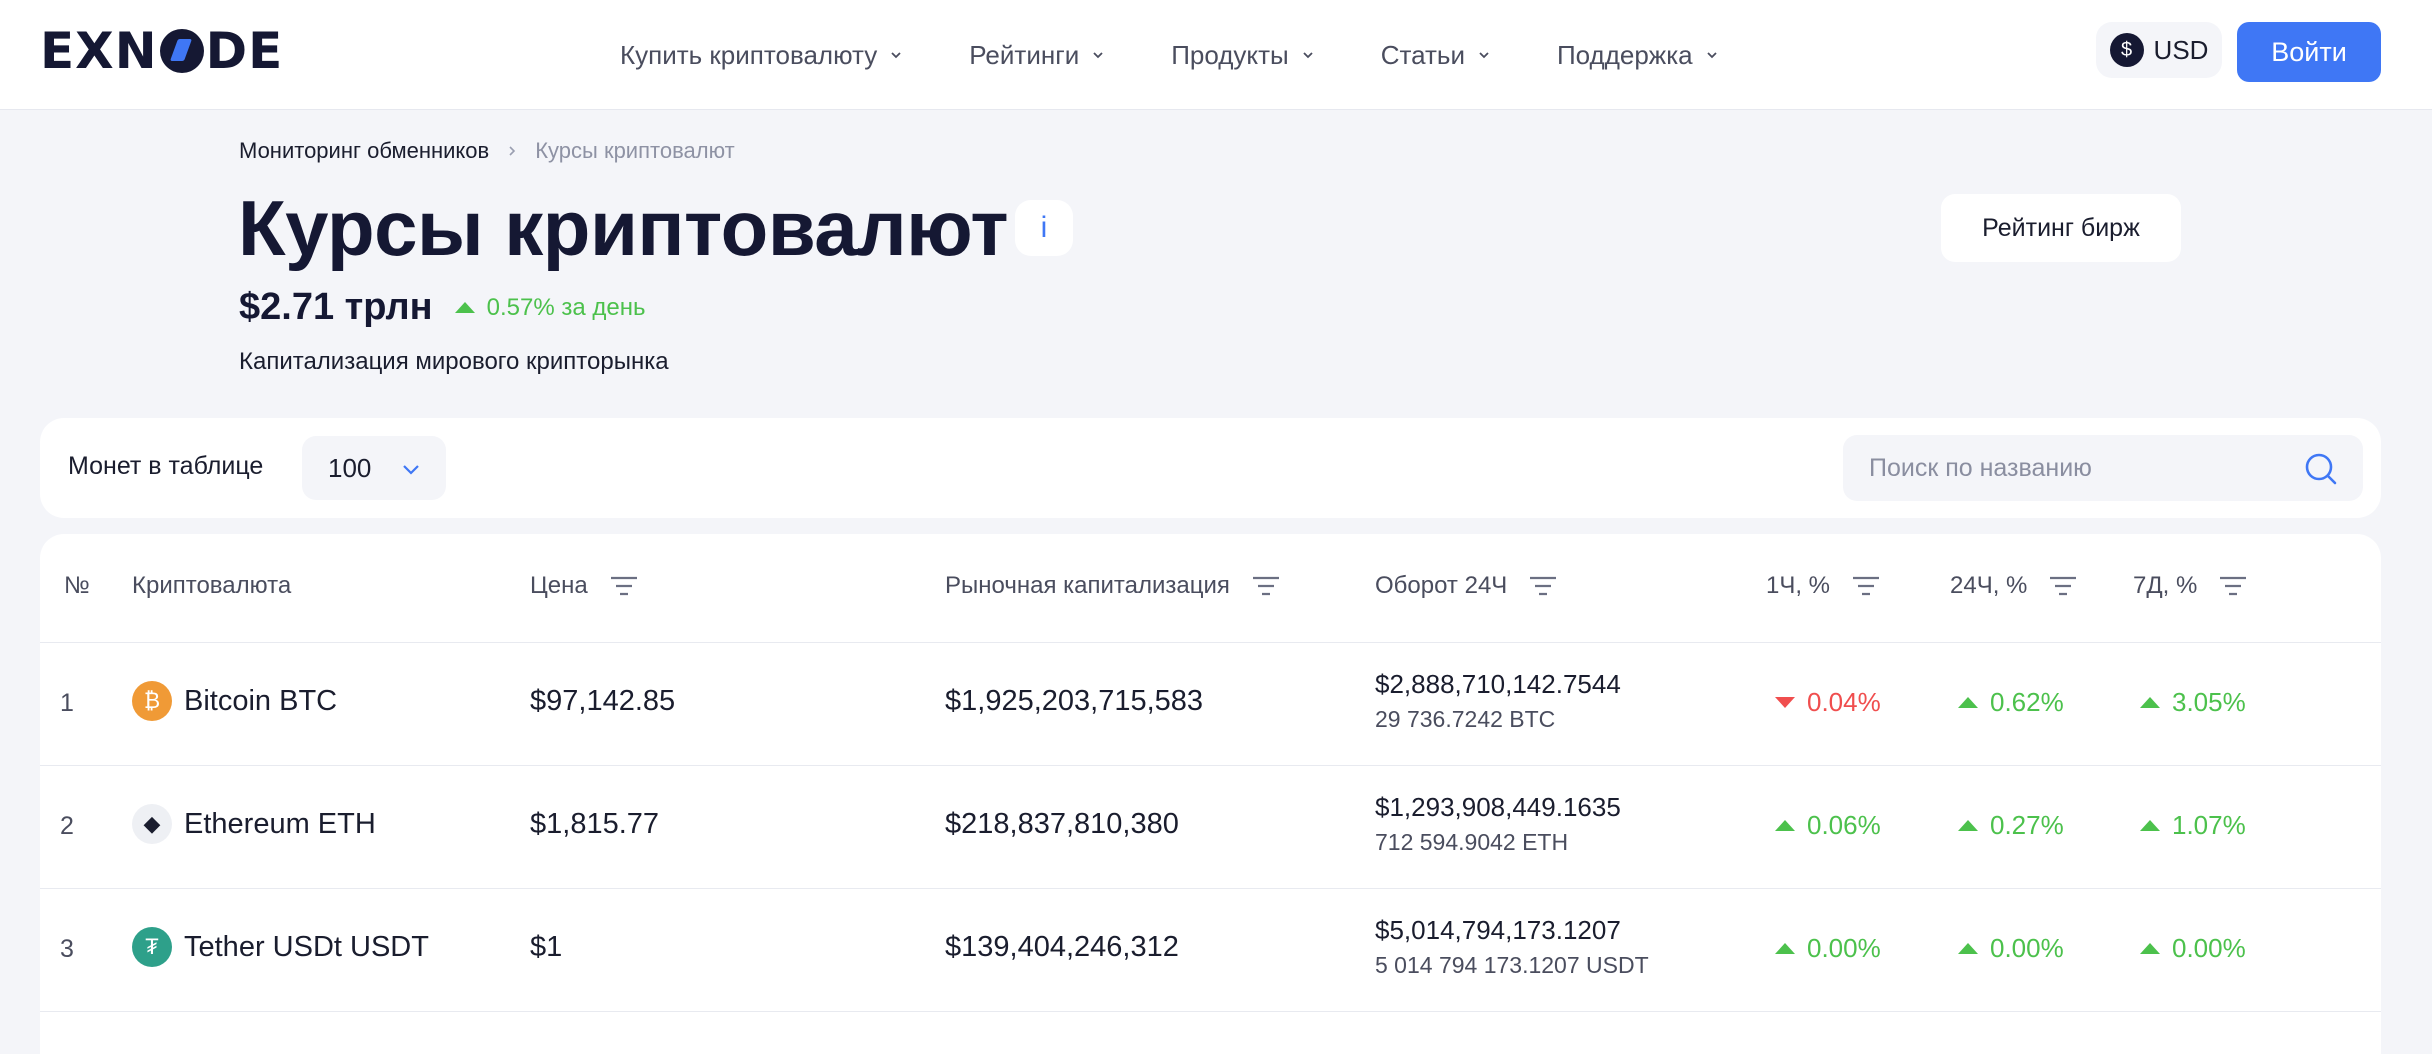  I want to click on exchange-rating-button: Рейтинг бирж, so click(2061, 228).